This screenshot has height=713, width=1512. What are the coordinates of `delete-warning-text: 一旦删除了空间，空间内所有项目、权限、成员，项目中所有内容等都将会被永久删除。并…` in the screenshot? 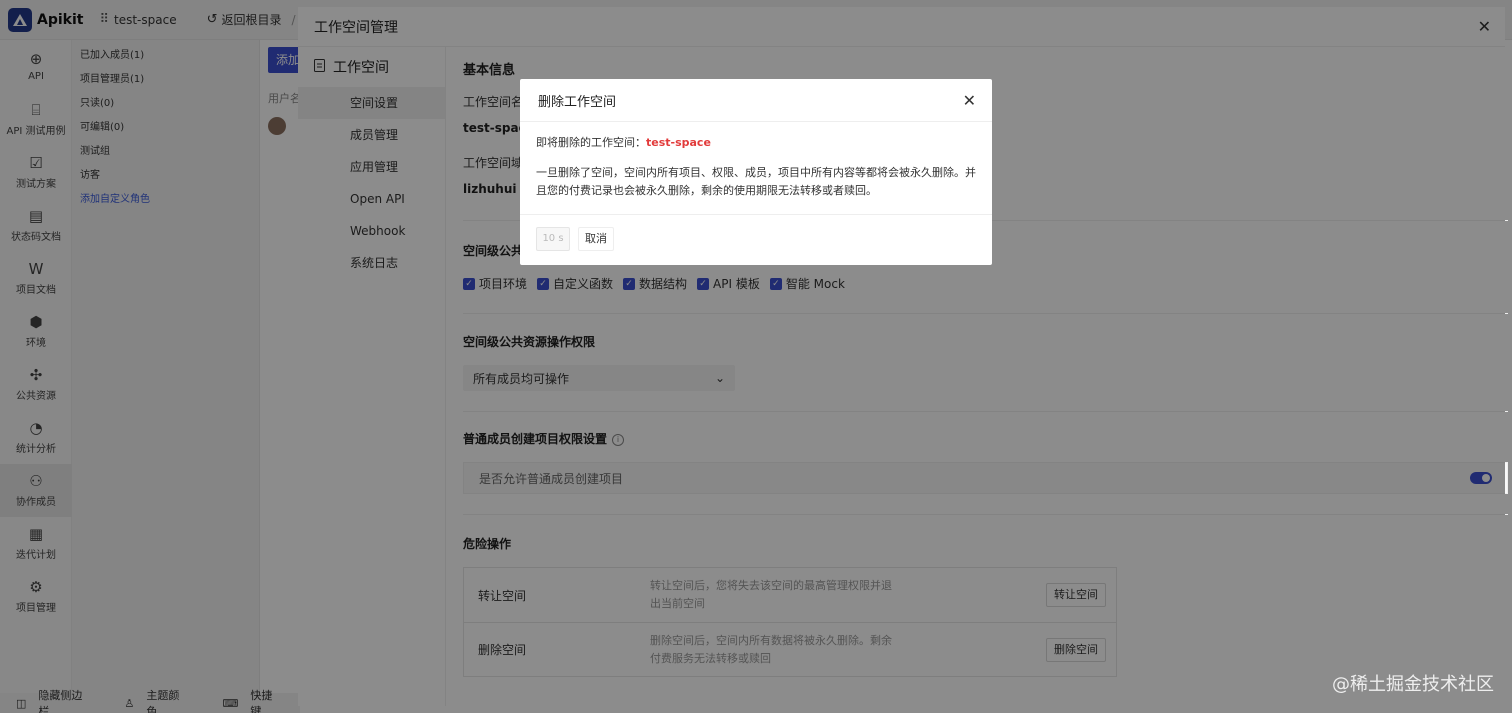 It's located at (756, 181).